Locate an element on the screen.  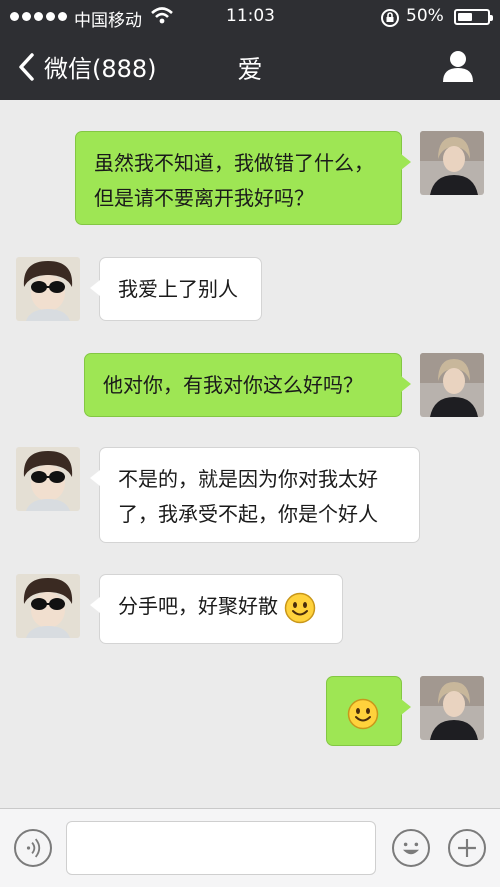
message-bubble: 分手吧，好聚好散 is located at coordinates (216, 609).